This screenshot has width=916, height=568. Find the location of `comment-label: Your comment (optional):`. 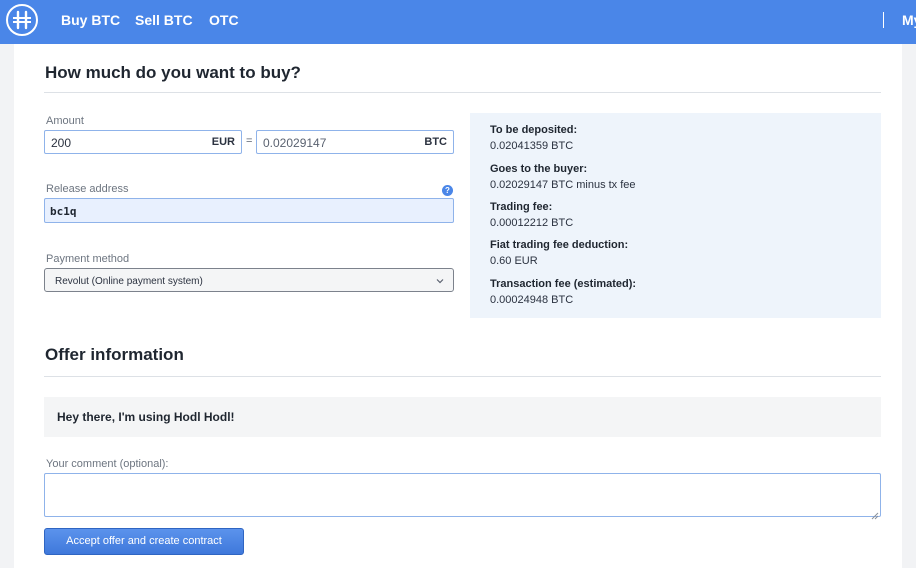

comment-label: Your comment (optional): is located at coordinates (107, 464).